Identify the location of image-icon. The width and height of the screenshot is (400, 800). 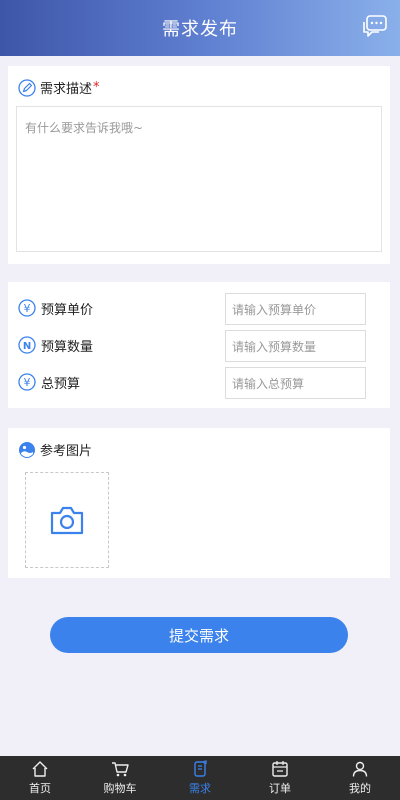
(27, 450).